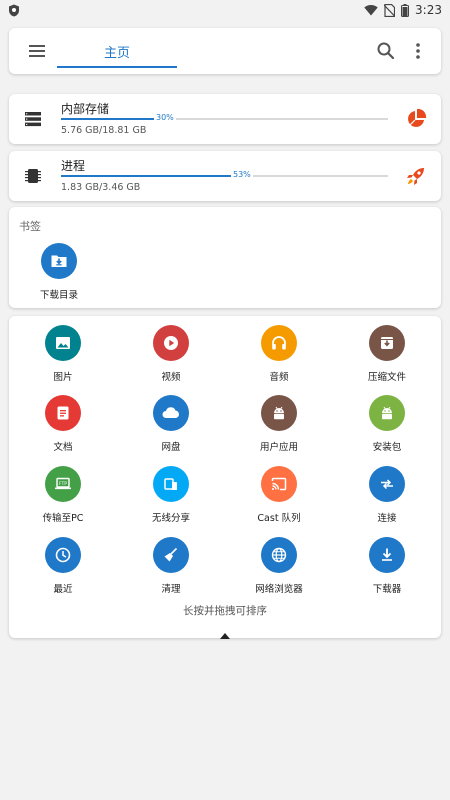  What do you see at coordinates (59, 261) in the screenshot?
I see `download-folder-icon` at bounding box center [59, 261].